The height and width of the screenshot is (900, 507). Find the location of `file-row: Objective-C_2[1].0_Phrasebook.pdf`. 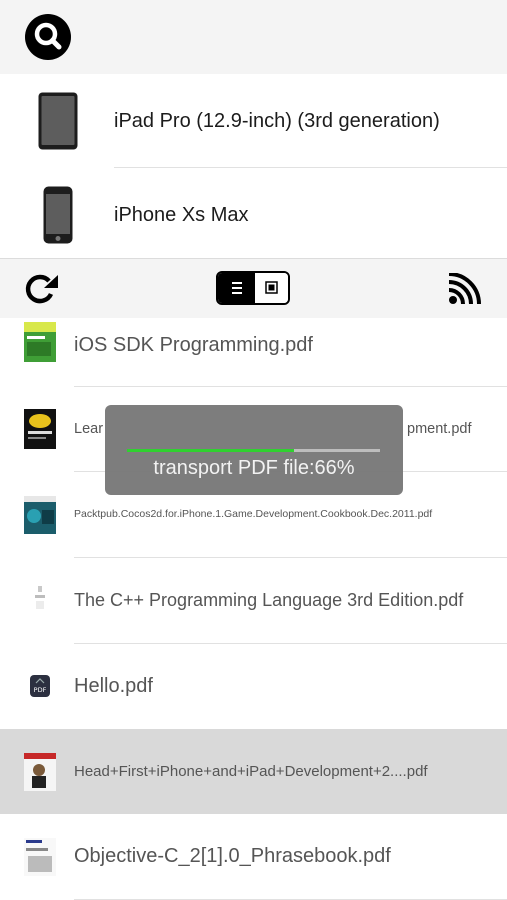

file-row: Objective-C_2[1].0_Phrasebook.pdf is located at coordinates (253, 856).